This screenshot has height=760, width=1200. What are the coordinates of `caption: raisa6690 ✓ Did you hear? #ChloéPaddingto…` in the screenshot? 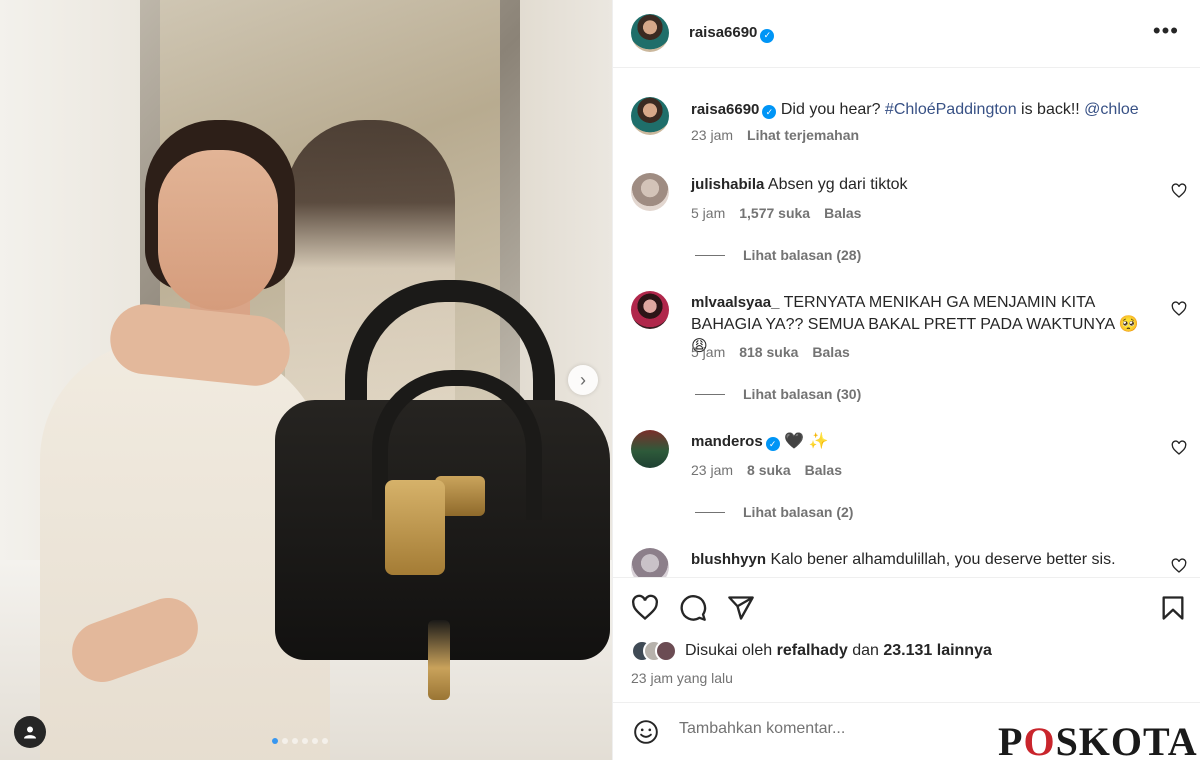 It's located at (906, 127).